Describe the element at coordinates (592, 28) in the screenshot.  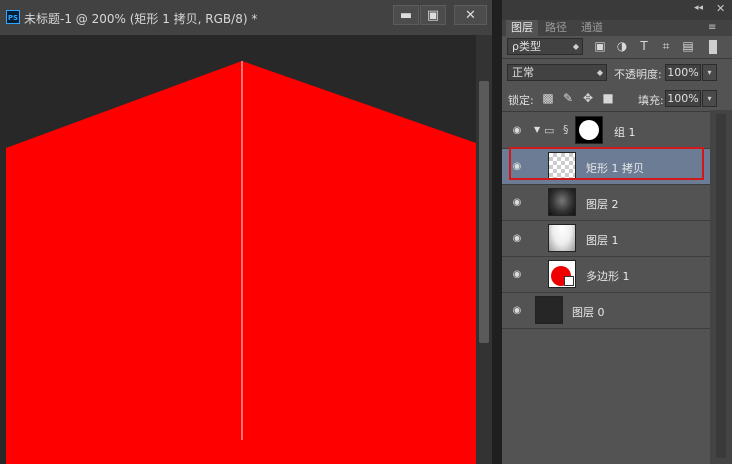
I see `tab-channels: 通道` at that location.